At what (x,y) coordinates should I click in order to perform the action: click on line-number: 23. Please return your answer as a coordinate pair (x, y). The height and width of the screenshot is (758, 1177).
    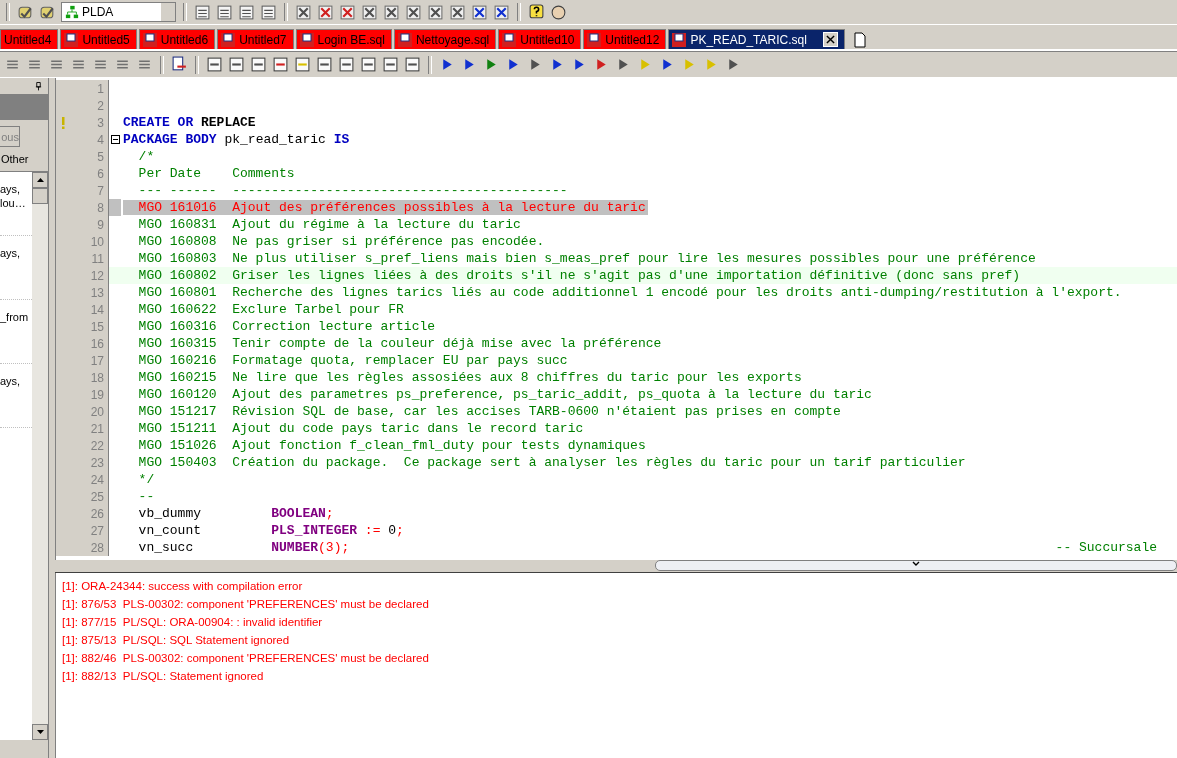
    Looking at the image, I should click on (97, 462).